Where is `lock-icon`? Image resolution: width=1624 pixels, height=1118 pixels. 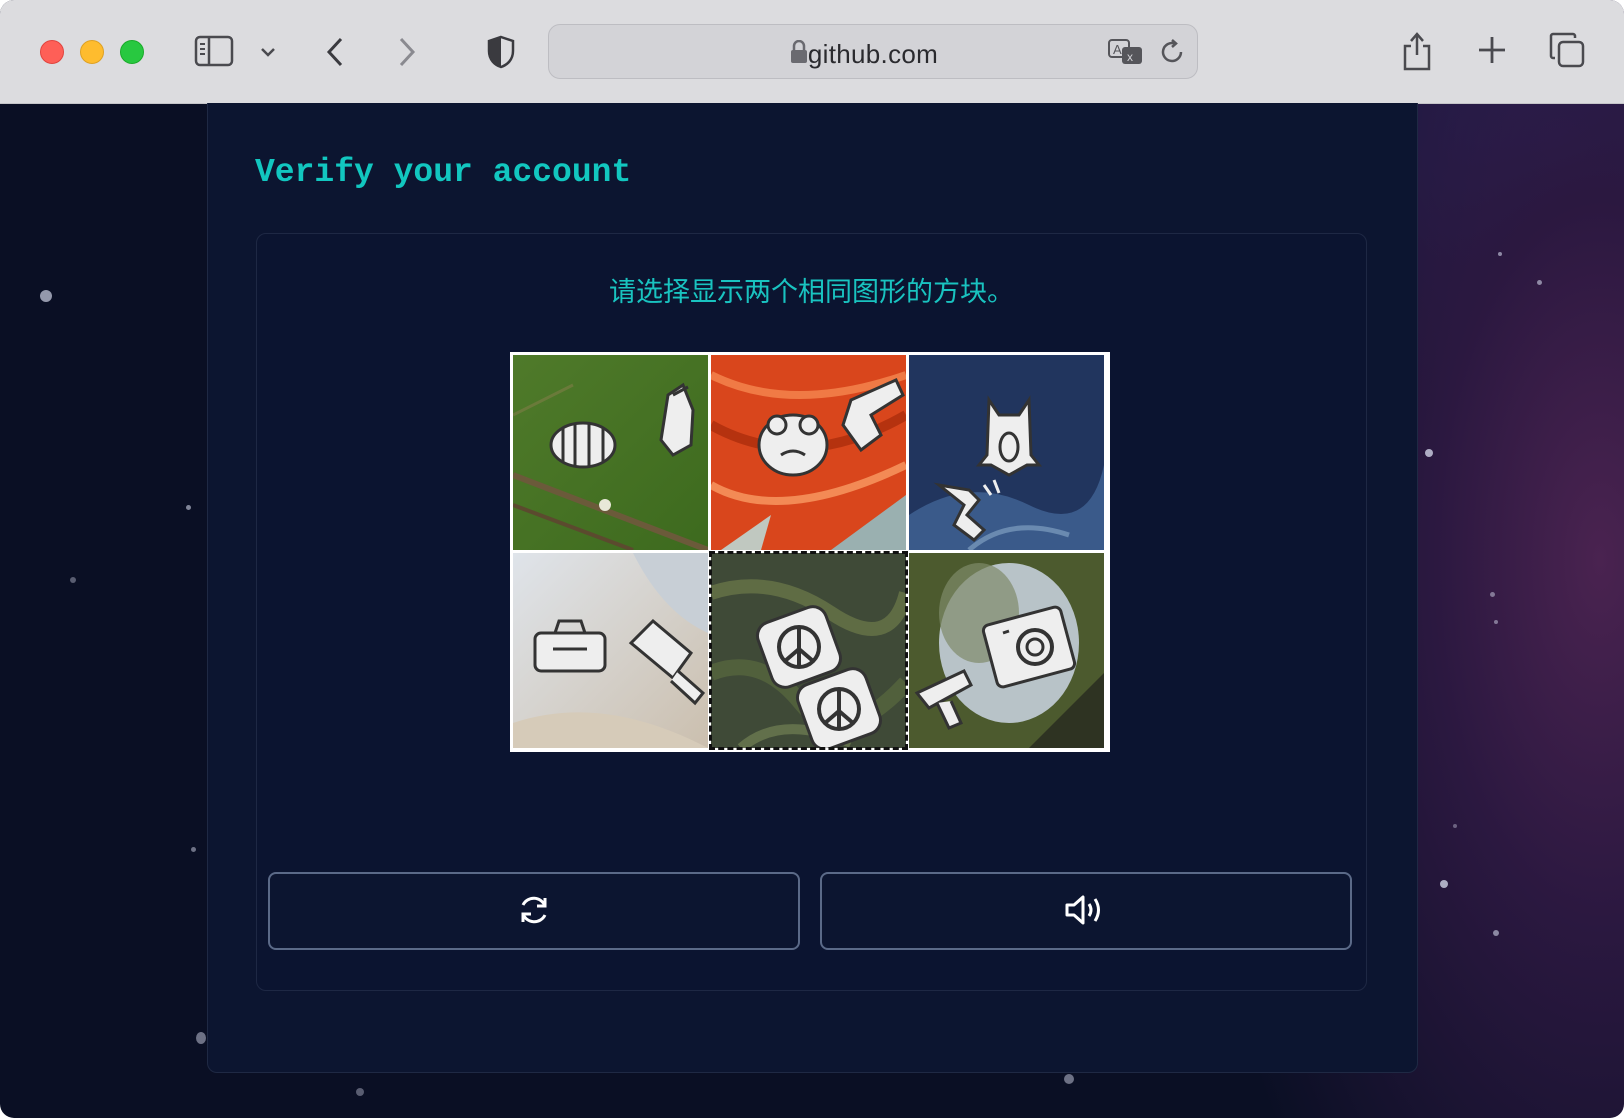 lock-icon is located at coordinates (799, 54).